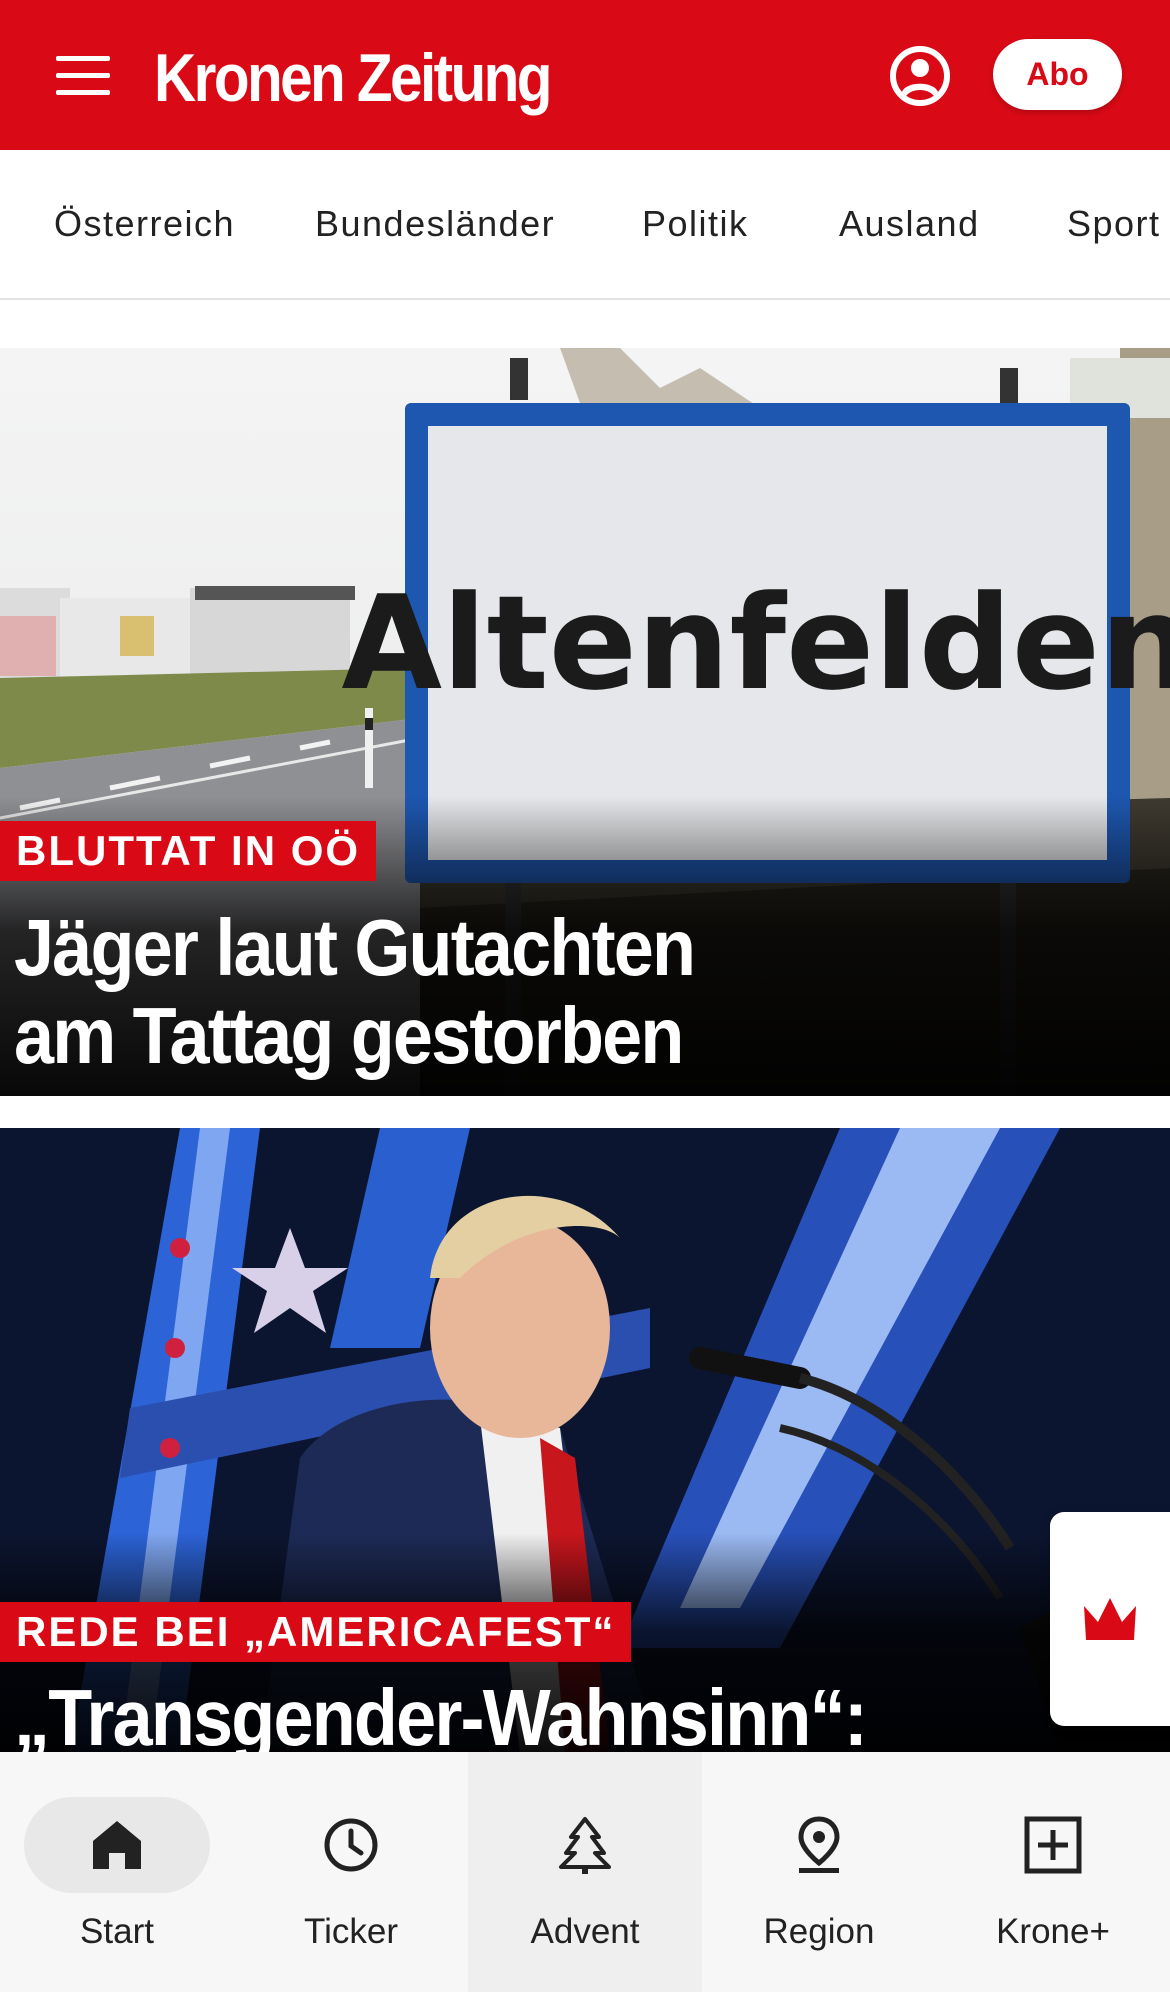 This screenshot has height=1992, width=1170. What do you see at coordinates (1057, 74) in the screenshot?
I see `abo-button: Abo` at bounding box center [1057, 74].